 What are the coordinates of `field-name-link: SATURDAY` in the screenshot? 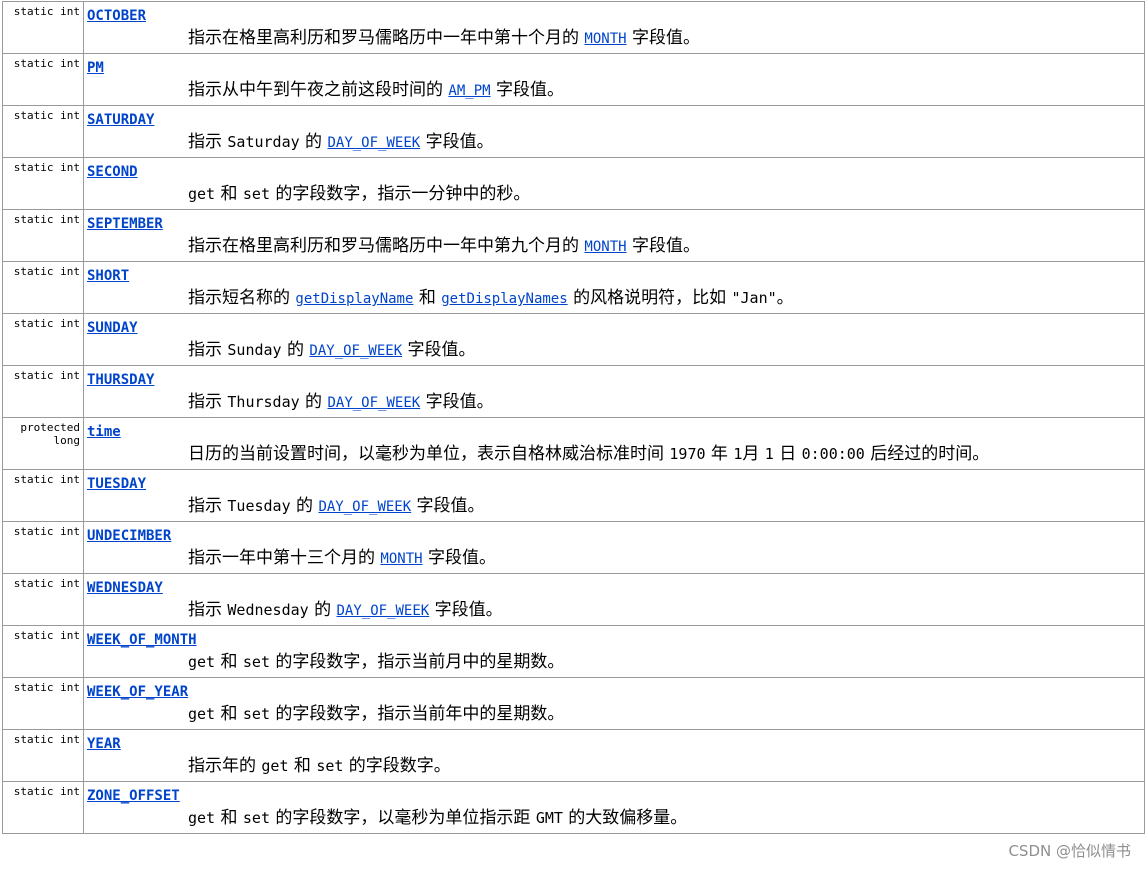 It's located at (120, 120).